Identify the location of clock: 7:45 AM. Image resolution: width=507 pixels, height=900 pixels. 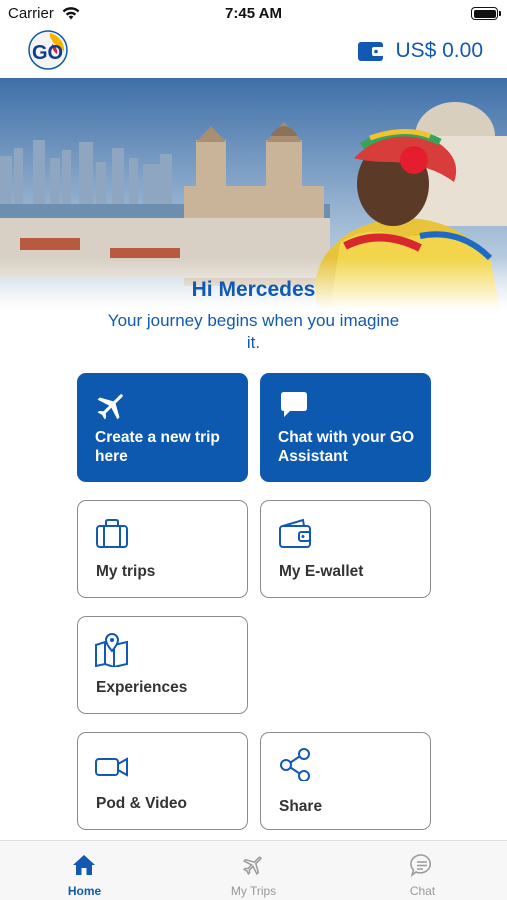
(253, 13).